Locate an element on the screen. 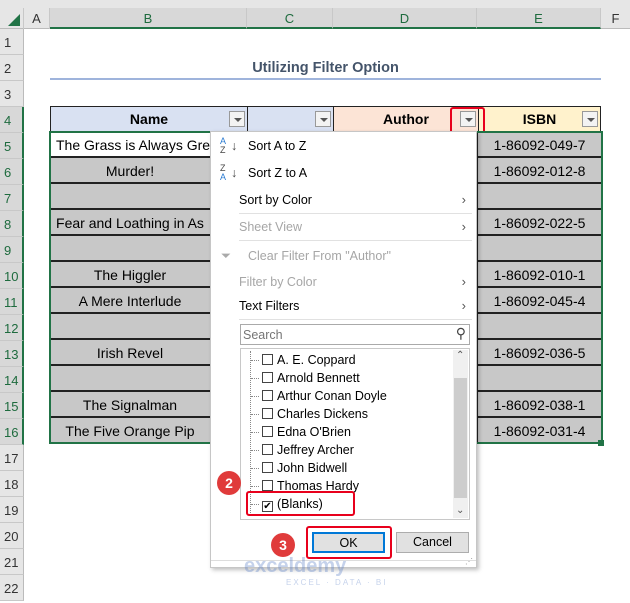  filter-list-item: A. E. Coppard is located at coordinates (303, 360).